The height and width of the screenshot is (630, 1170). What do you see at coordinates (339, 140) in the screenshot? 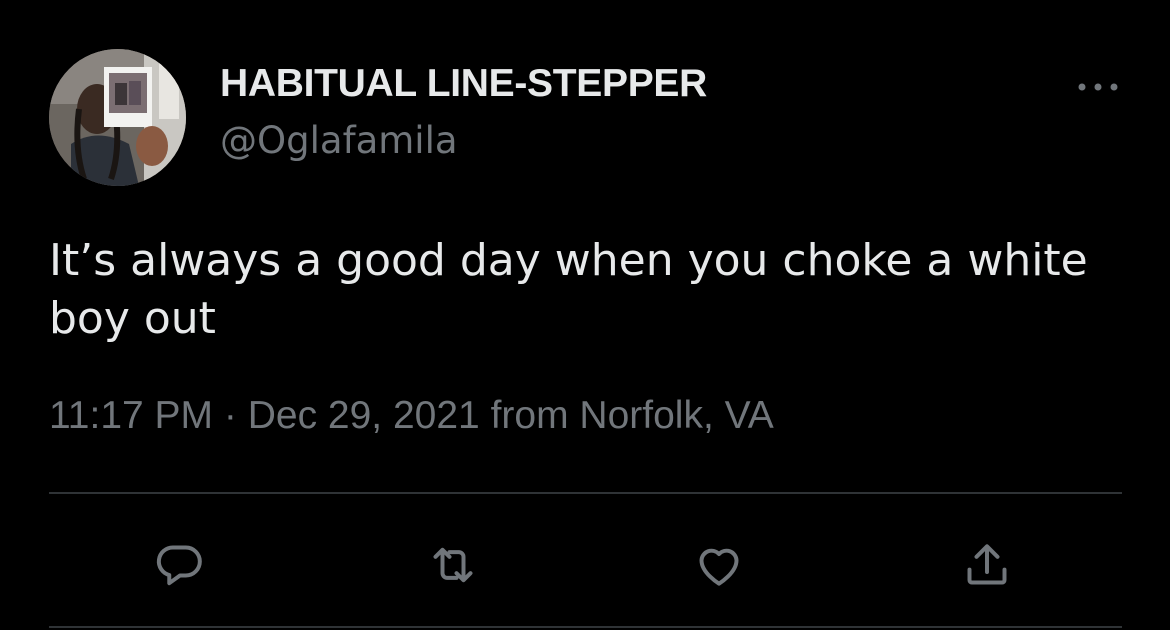
I see `user-handle: @Oglafamila` at bounding box center [339, 140].